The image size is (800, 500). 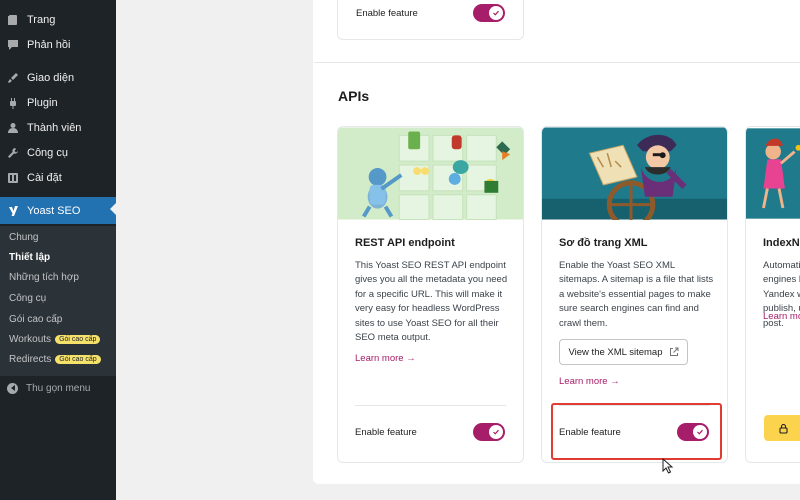 I want to click on sidebar-item-appearance: Giao diện, so click(x=58, y=77).